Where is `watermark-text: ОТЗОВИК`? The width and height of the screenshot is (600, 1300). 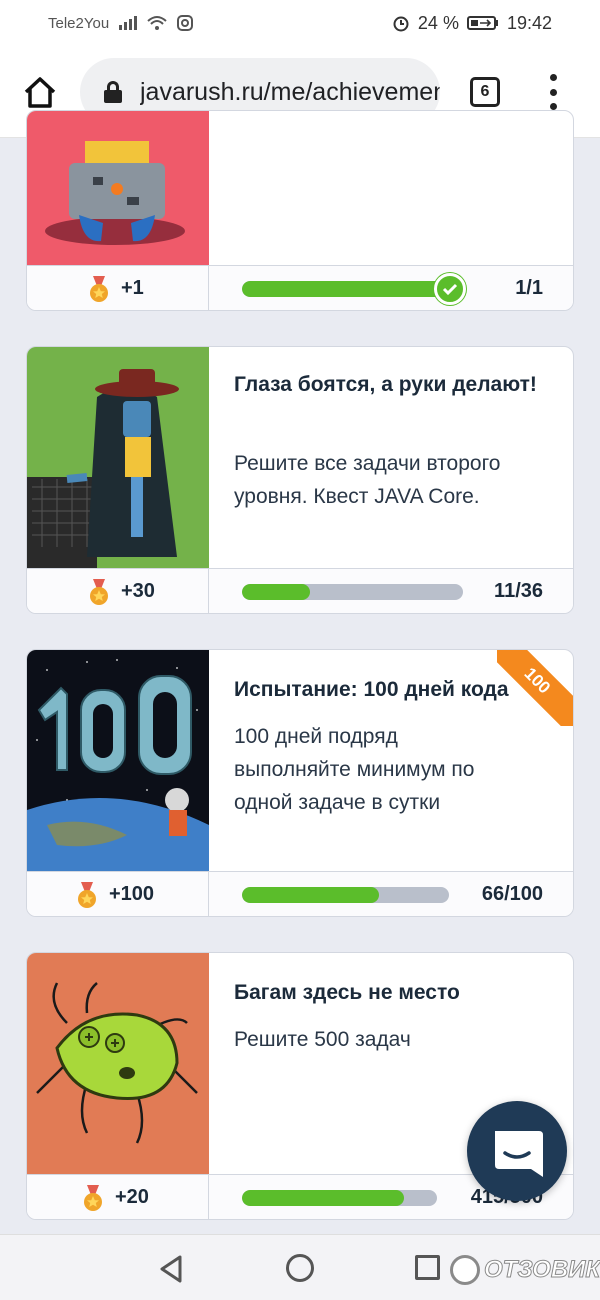 watermark-text: ОТЗОВИК is located at coordinates (541, 1270).